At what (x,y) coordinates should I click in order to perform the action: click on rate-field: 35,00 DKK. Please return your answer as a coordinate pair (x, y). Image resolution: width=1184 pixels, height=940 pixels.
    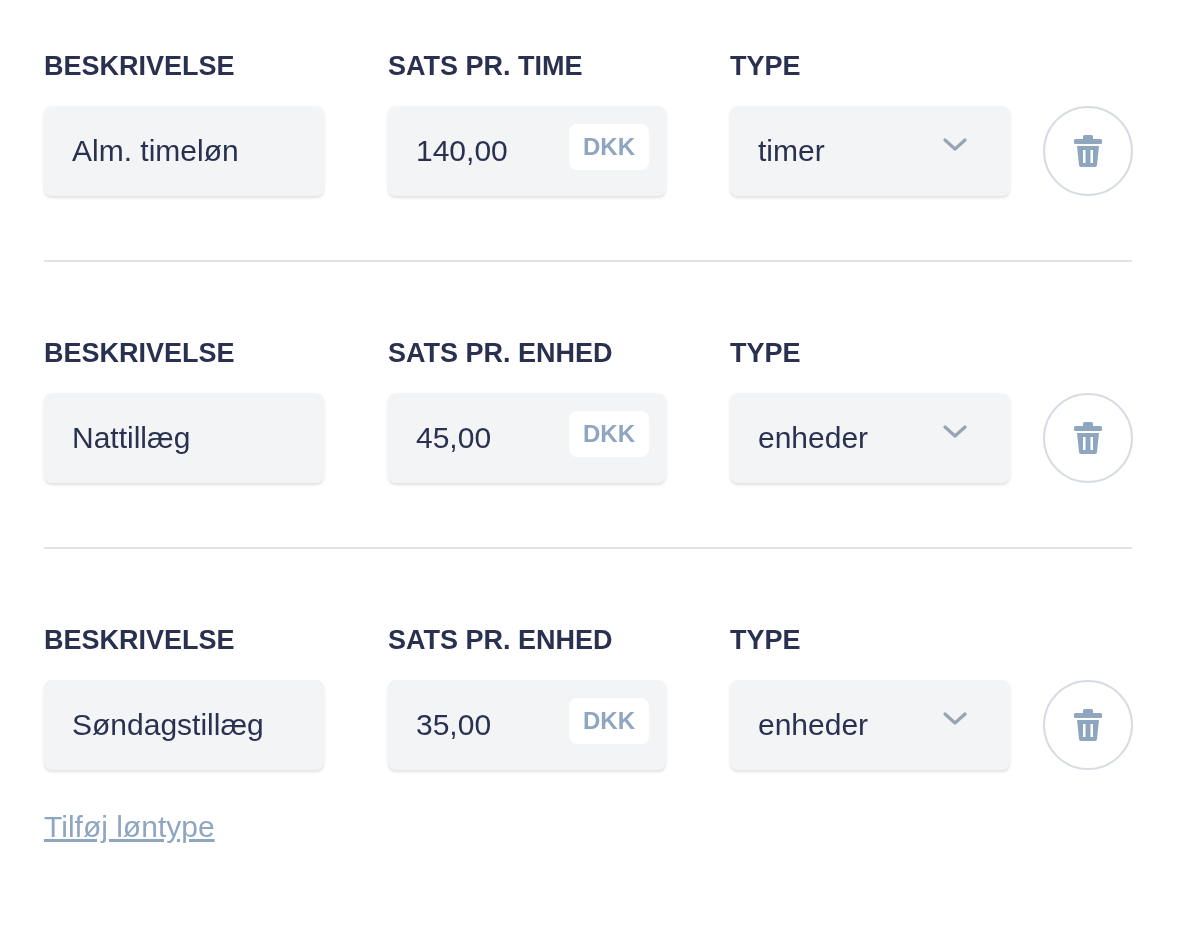
    Looking at the image, I should click on (527, 725).